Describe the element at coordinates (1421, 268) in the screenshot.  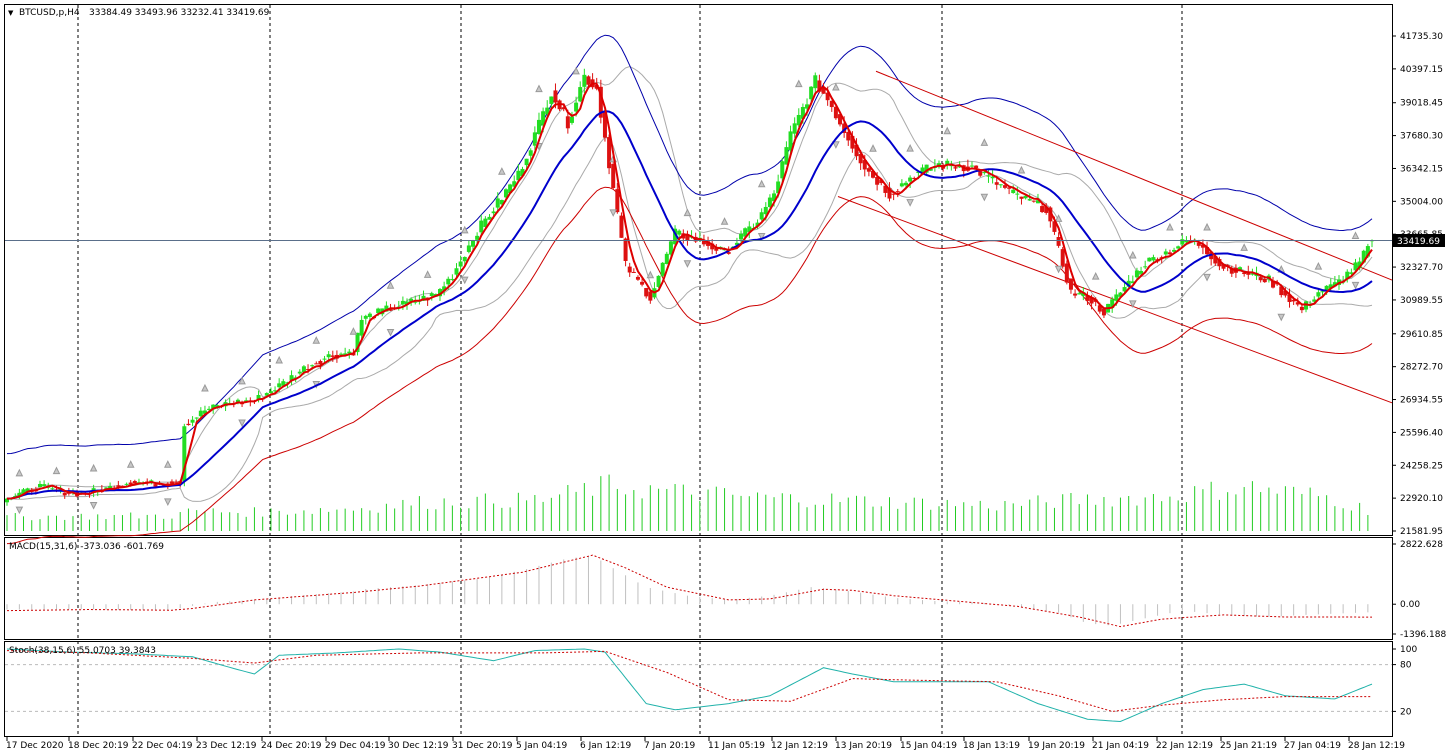
I see `price-tick-label: 32327.70` at that location.